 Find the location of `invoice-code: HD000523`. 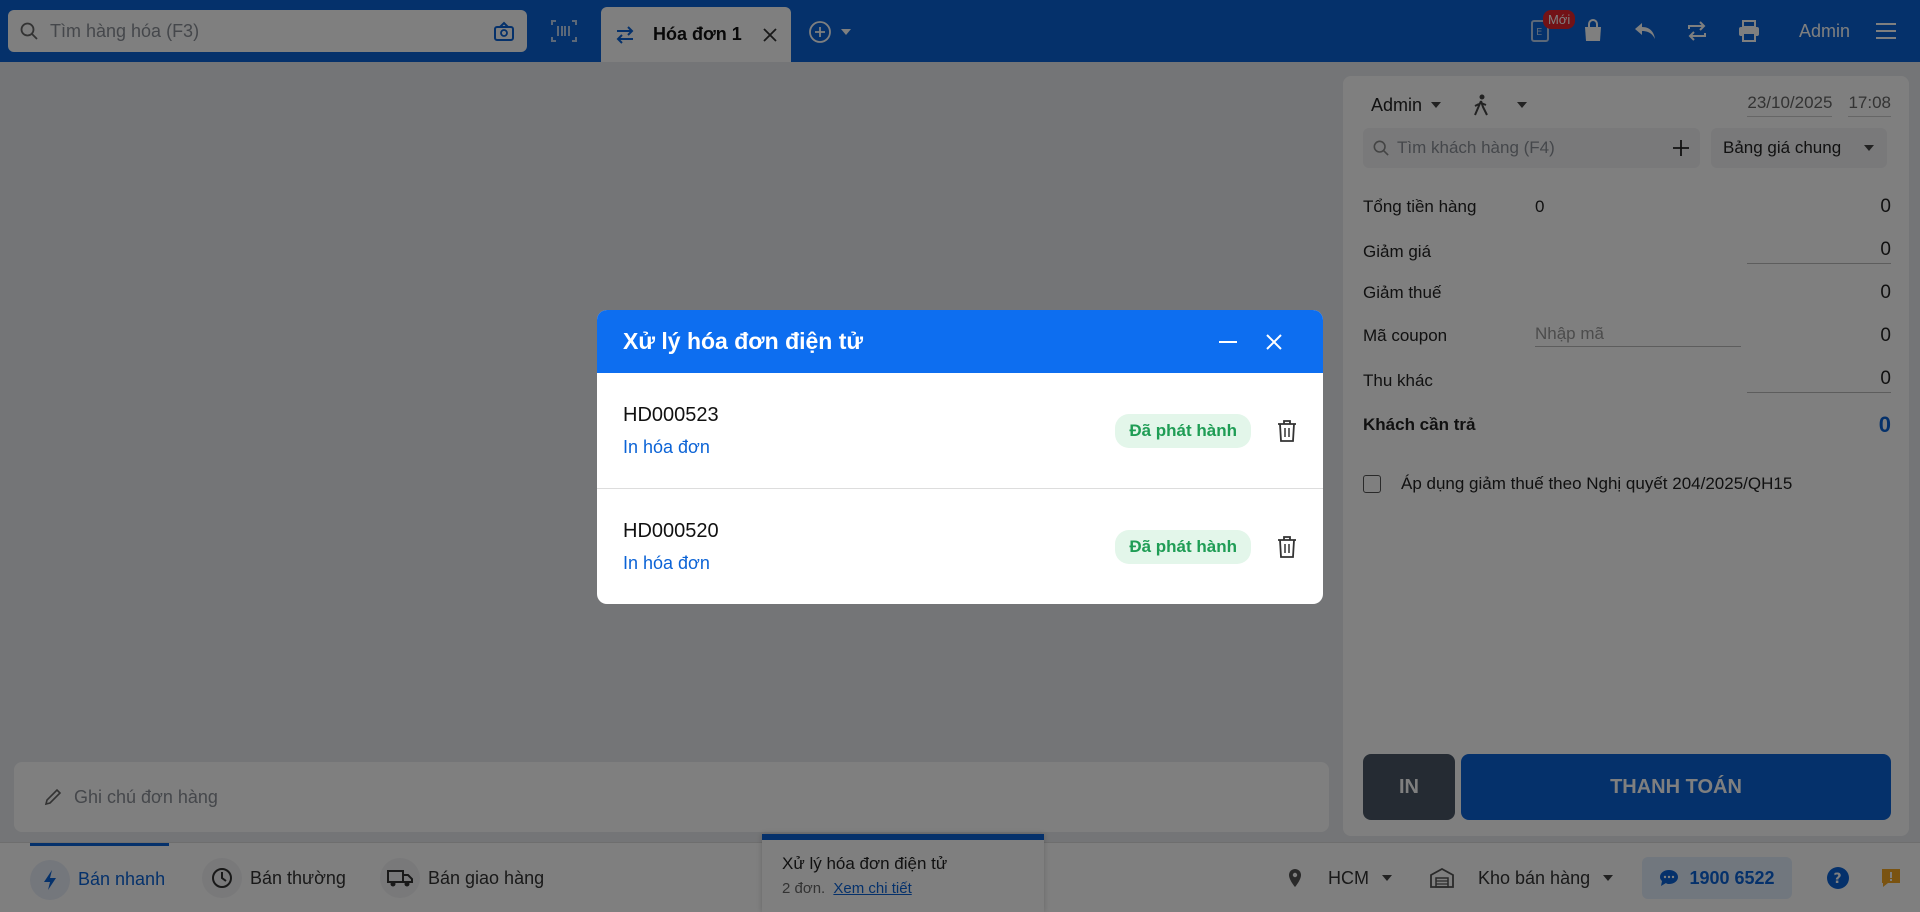

invoice-code: HD000523 is located at coordinates (671, 414).